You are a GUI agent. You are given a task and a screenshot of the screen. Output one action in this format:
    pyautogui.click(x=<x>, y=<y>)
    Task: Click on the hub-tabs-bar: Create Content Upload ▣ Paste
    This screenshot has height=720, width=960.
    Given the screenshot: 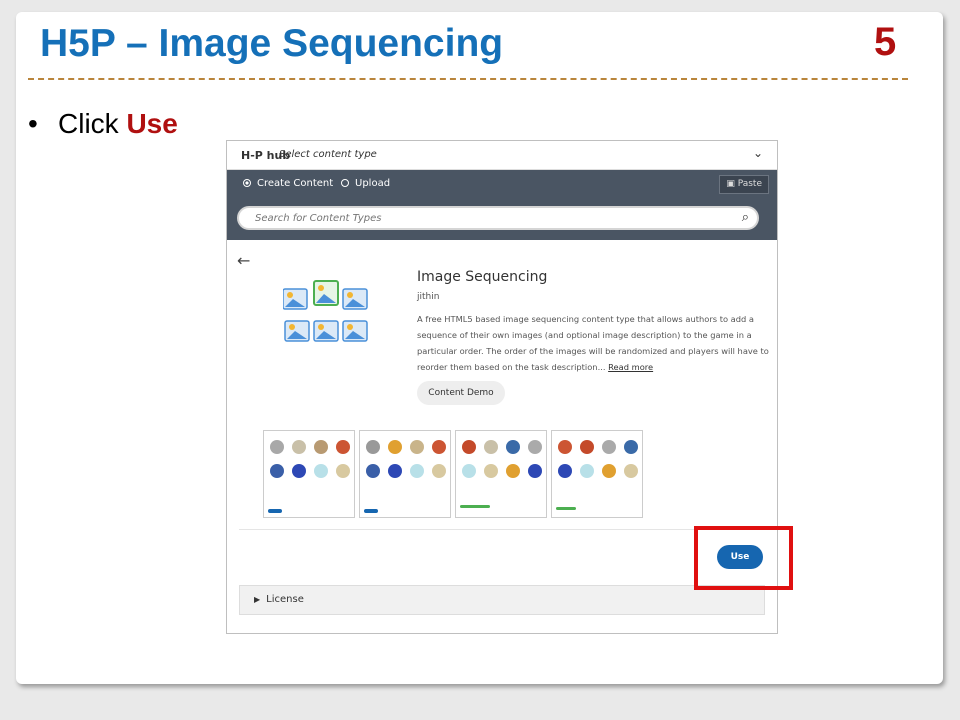 What is the action you would take?
    pyautogui.click(x=502, y=184)
    